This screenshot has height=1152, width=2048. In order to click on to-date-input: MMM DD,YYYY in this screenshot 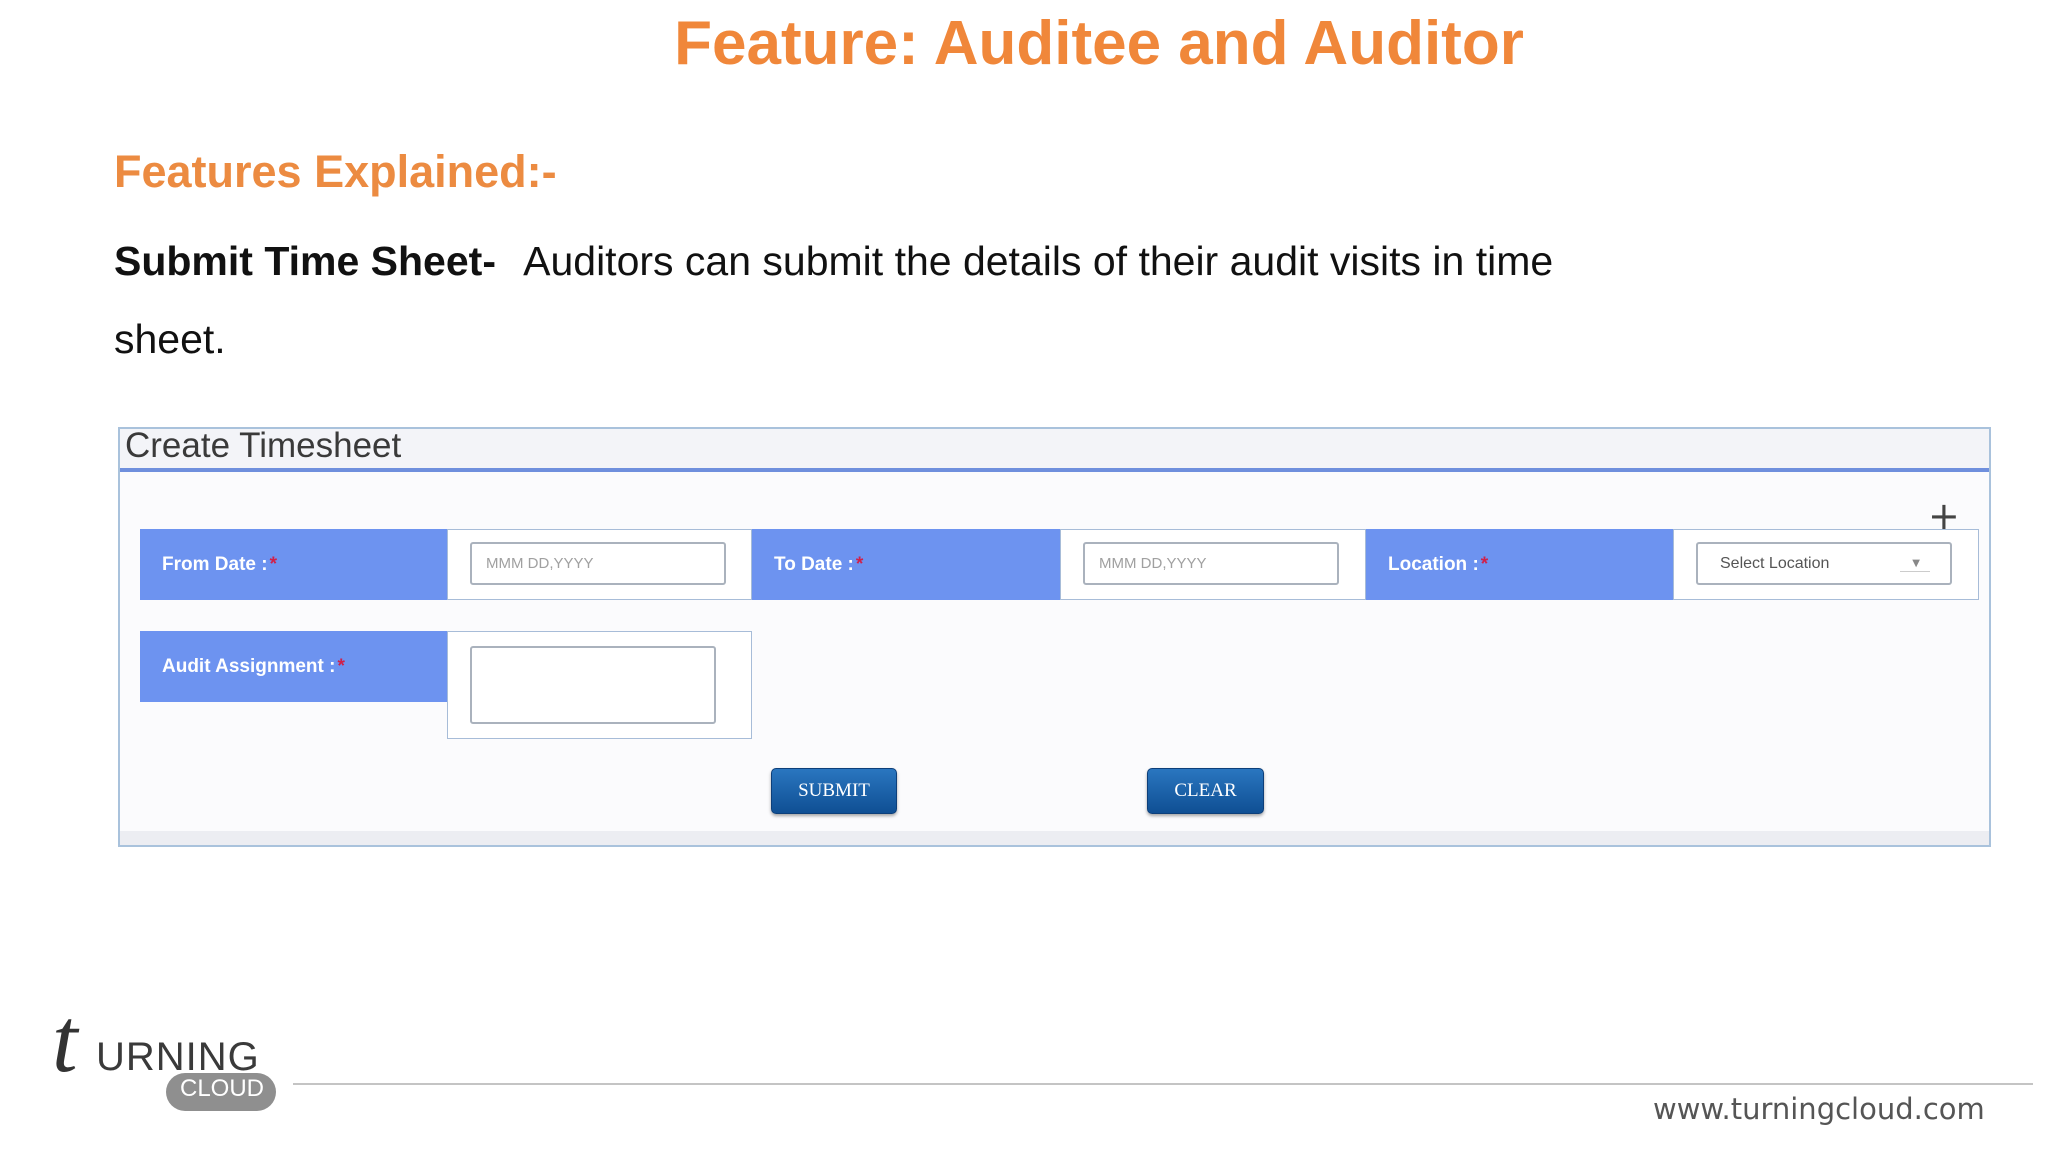, I will do `click(1211, 563)`.